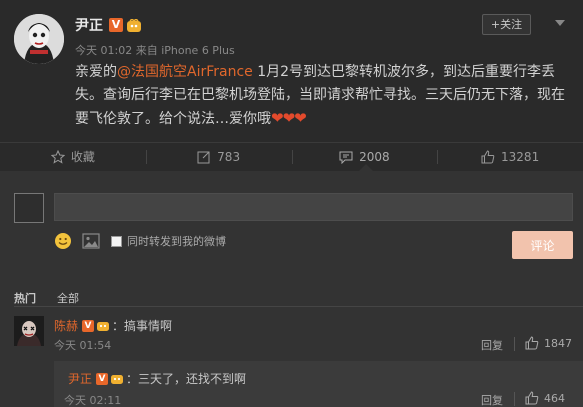 The width and height of the screenshot is (583, 407). I want to click on comment-time: 今天 02:11, so click(93, 400).